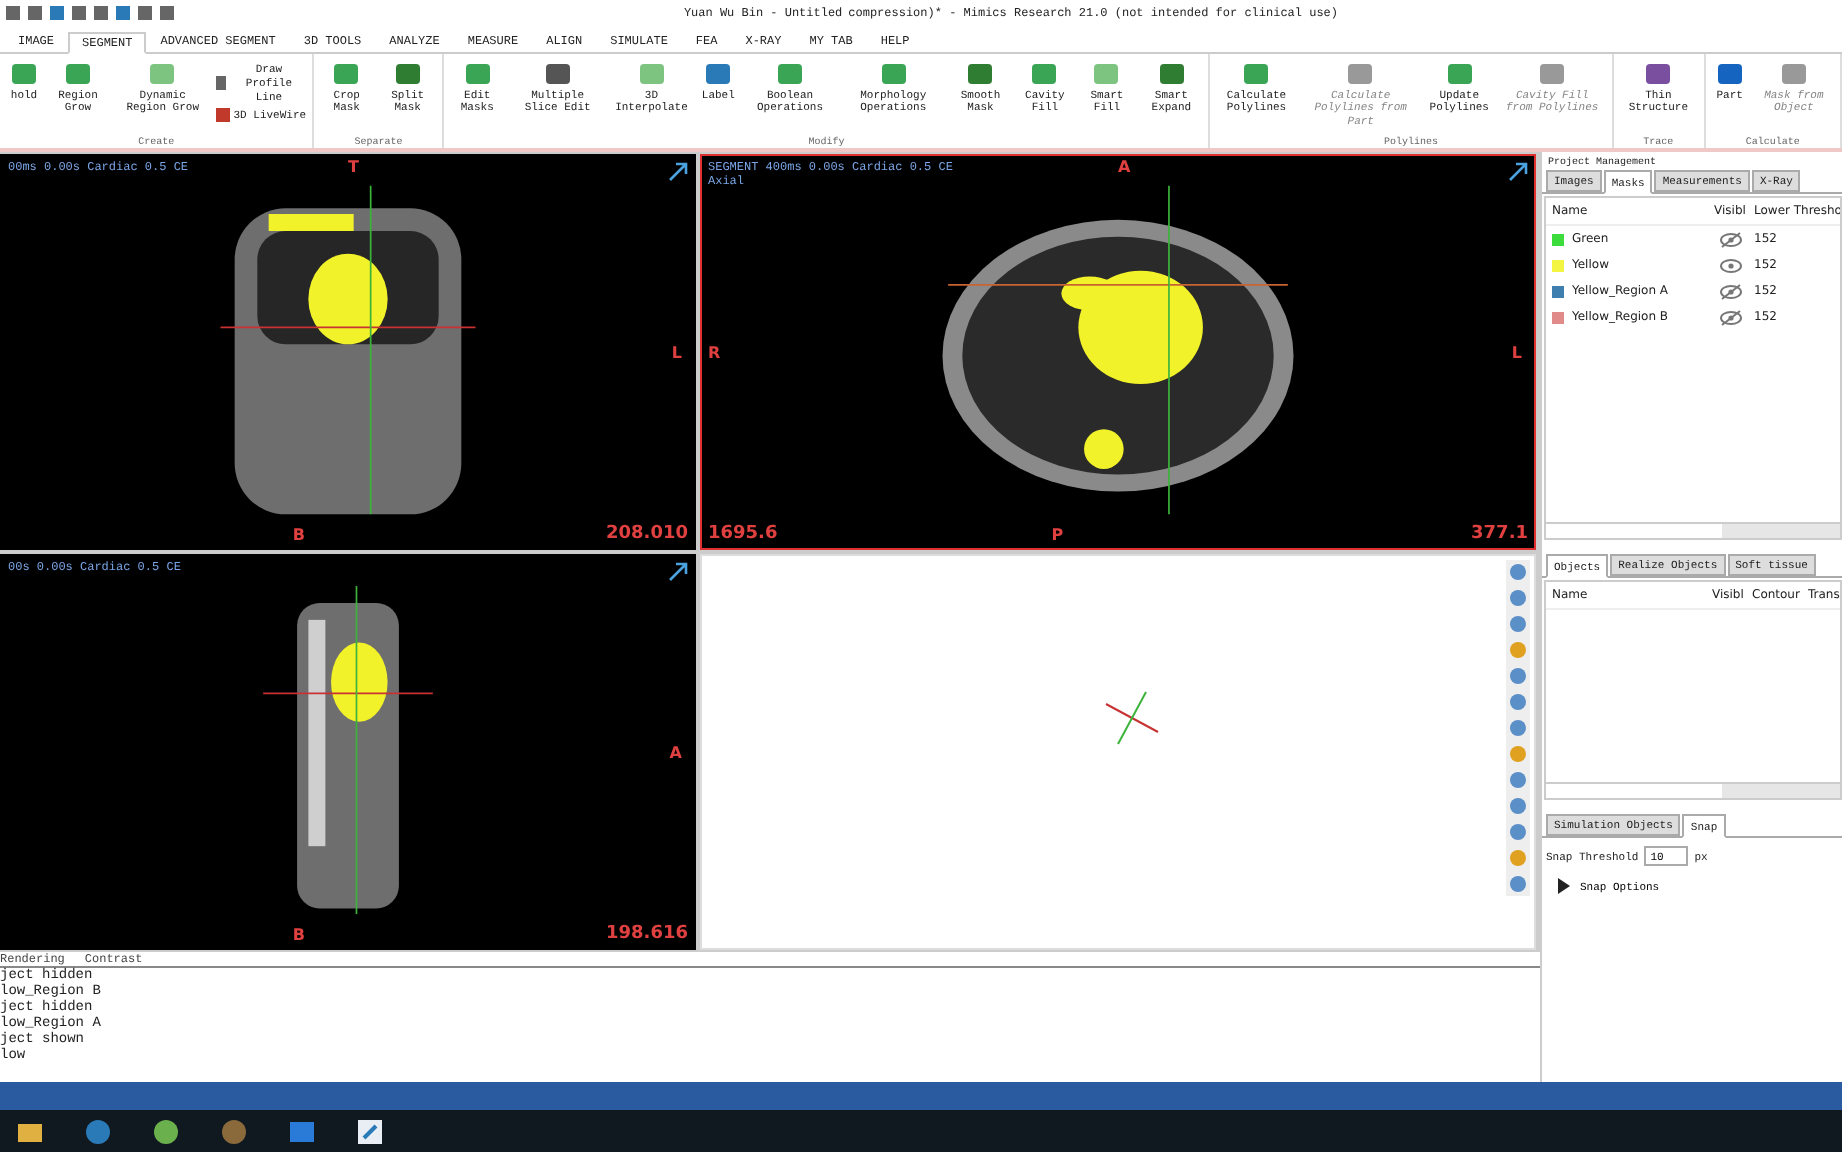 This screenshot has height=1152, width=1842. I want to click on orientation-label: P, so click(1057, 535).